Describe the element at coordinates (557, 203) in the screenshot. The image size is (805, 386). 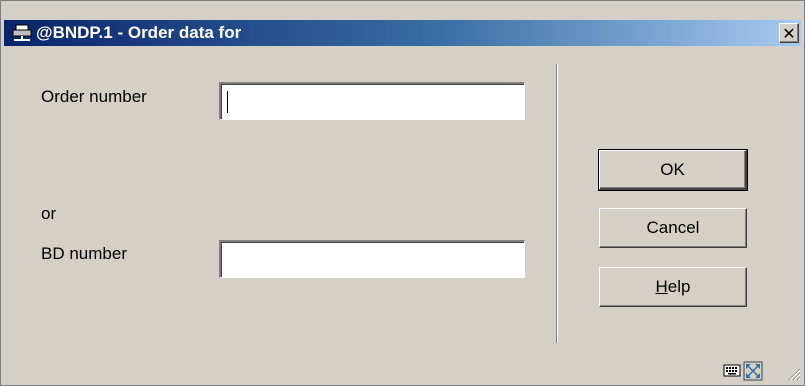
I see `vertical-divider` at that location.